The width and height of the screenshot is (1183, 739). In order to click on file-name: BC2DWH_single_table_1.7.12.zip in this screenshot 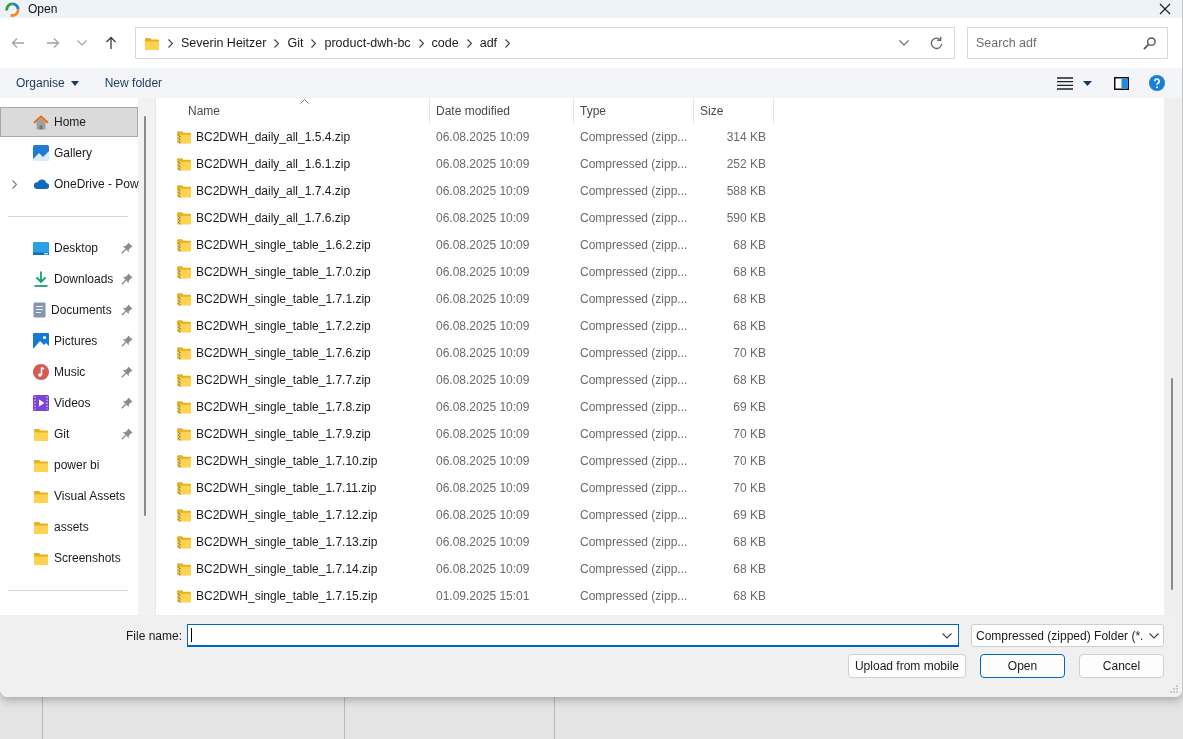, I will do `click(287, 514)`.